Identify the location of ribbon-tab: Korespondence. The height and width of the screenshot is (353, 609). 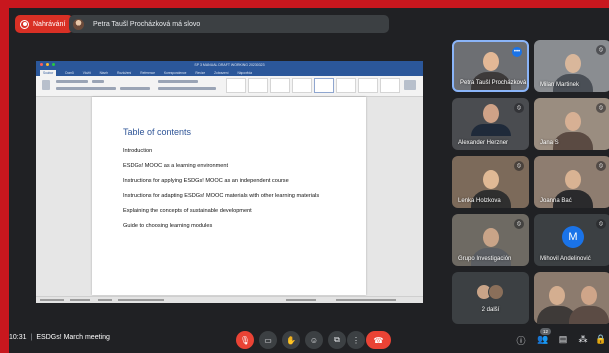
(175, 72).